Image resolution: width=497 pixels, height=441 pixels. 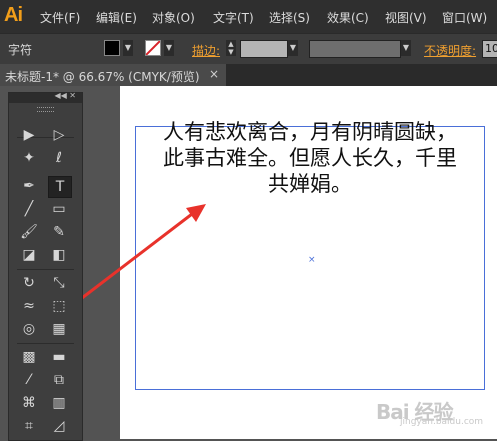 I want to click on line-icon: ╱, so click(x=29, y=209).